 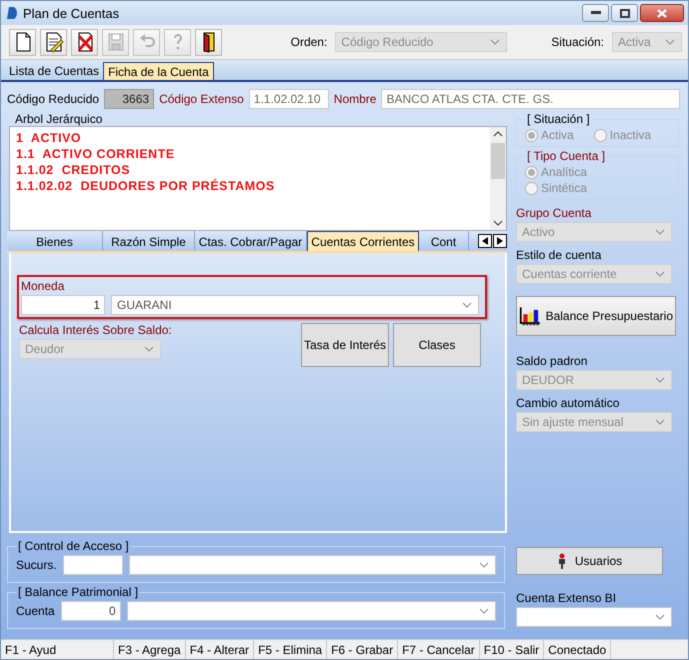 I want to click on exit-door-icon, so click(x=208, y=42).